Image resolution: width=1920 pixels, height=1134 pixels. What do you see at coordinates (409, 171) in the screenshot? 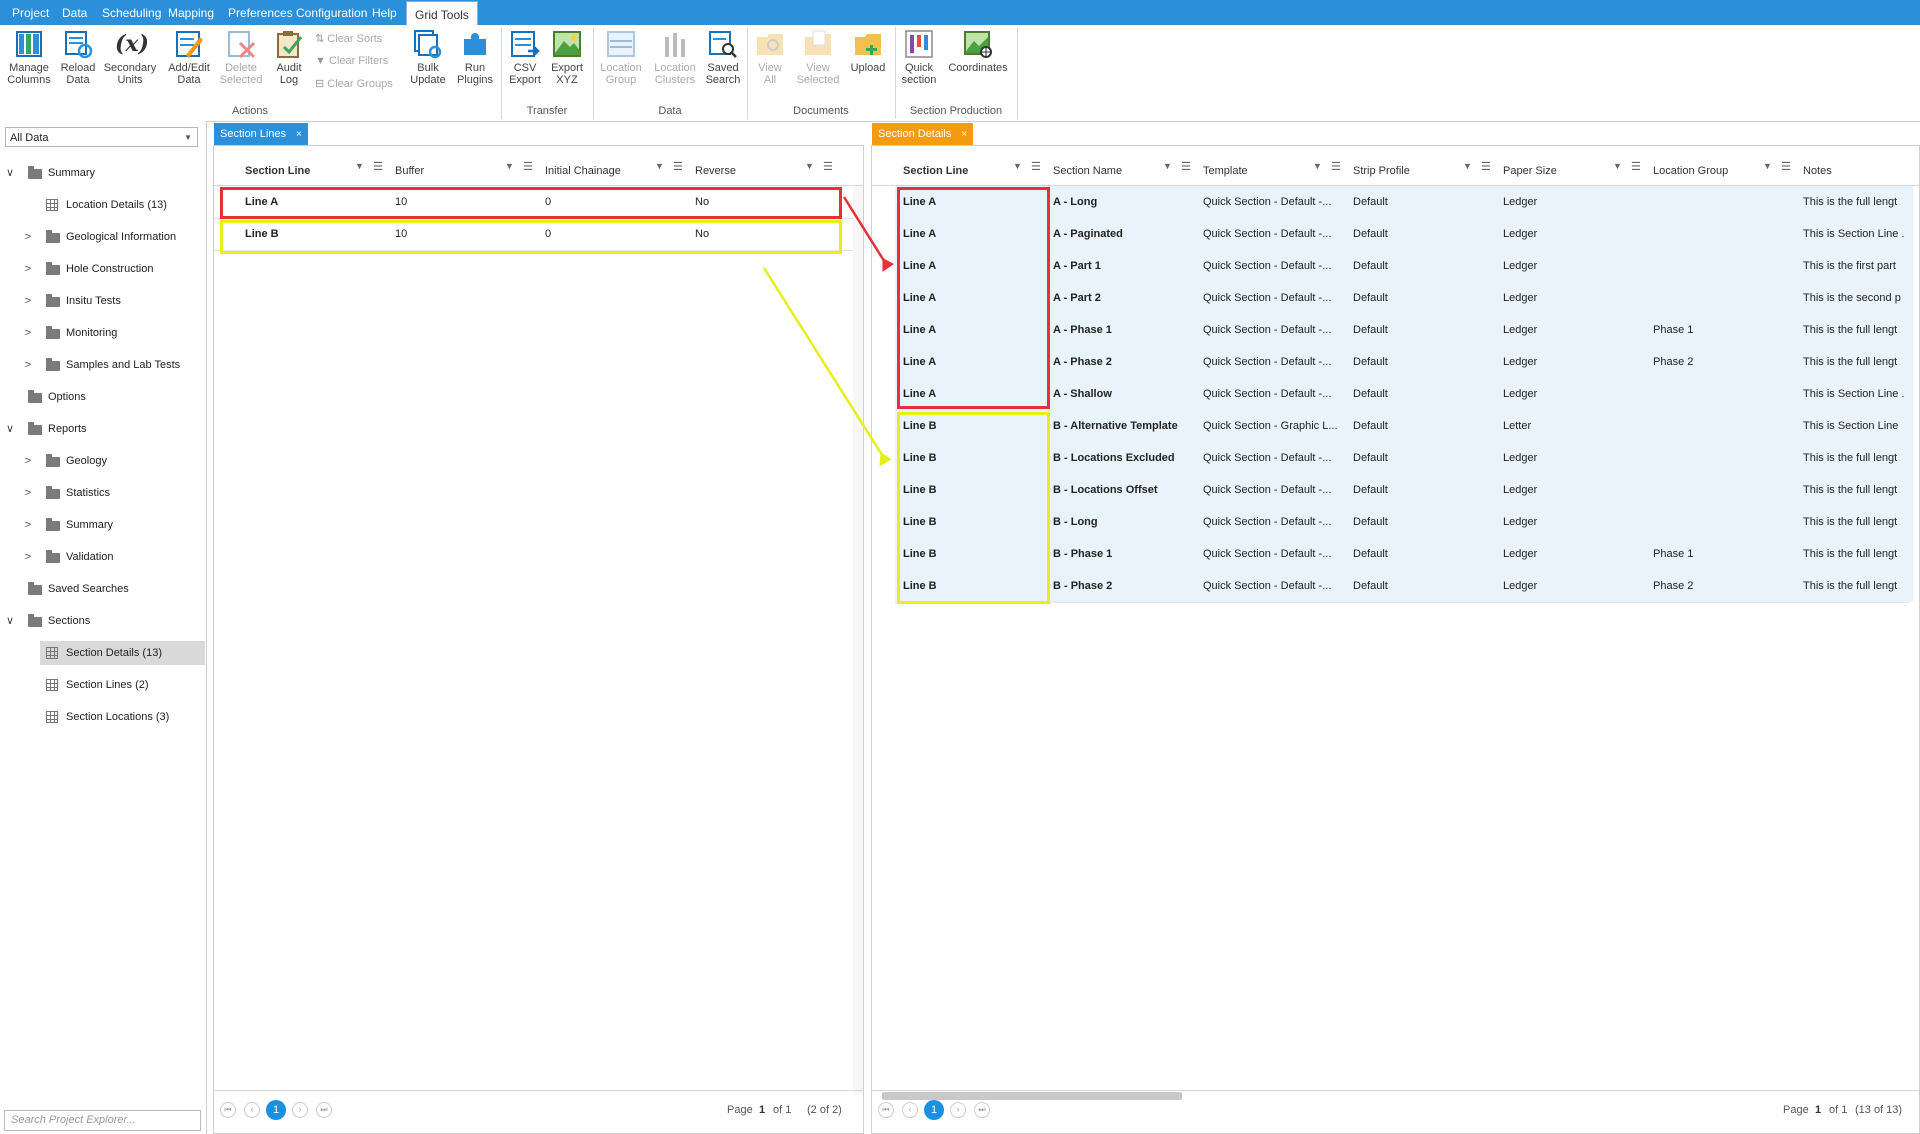
I see `column-header: Buffer` at bounding box center [409, 171].